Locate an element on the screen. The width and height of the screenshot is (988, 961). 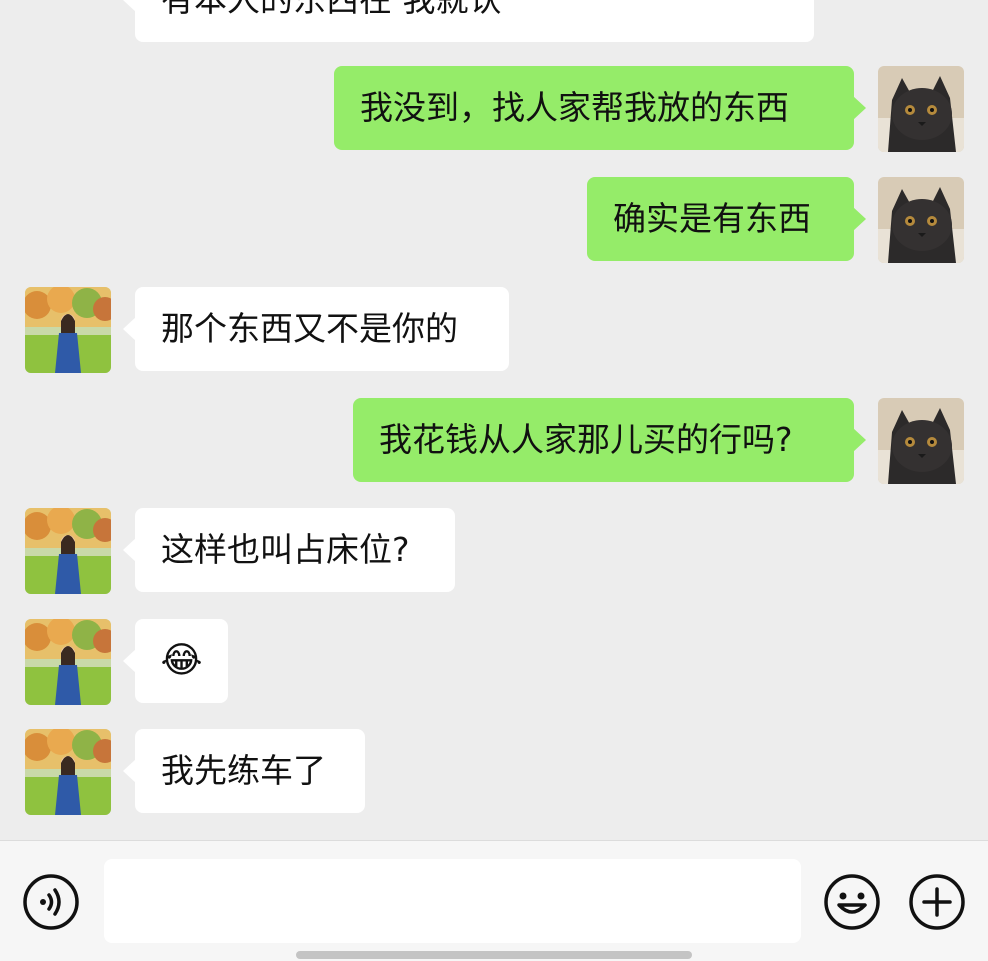
message-bubble-outgoing: 我没到，找人家帮我放的东西 is located at coordinates (600, 108).